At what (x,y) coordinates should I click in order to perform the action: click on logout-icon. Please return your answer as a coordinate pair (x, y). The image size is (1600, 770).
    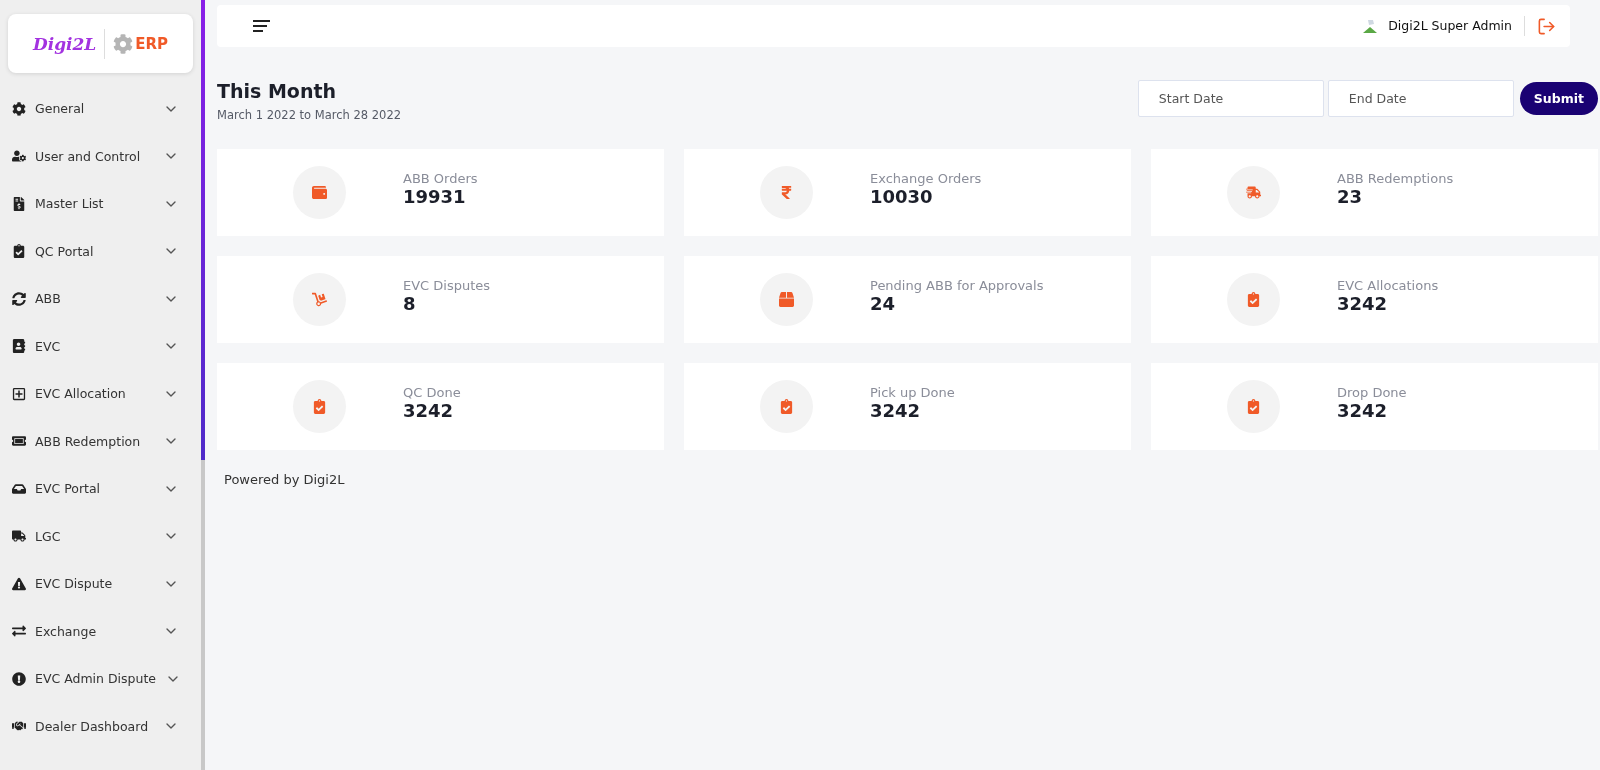
    Looking at the image, I should click on (1546, 26).